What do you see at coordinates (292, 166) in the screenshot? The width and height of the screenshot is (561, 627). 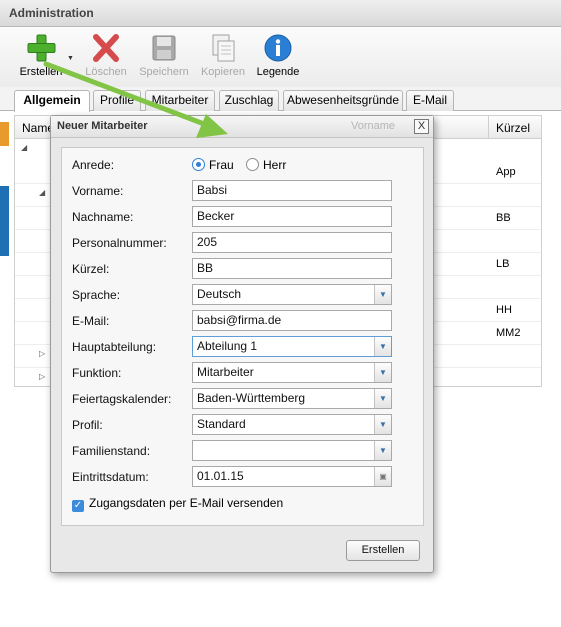 I see `anrede-radio-group: Frau Herr` at bounding box center [292, 166].